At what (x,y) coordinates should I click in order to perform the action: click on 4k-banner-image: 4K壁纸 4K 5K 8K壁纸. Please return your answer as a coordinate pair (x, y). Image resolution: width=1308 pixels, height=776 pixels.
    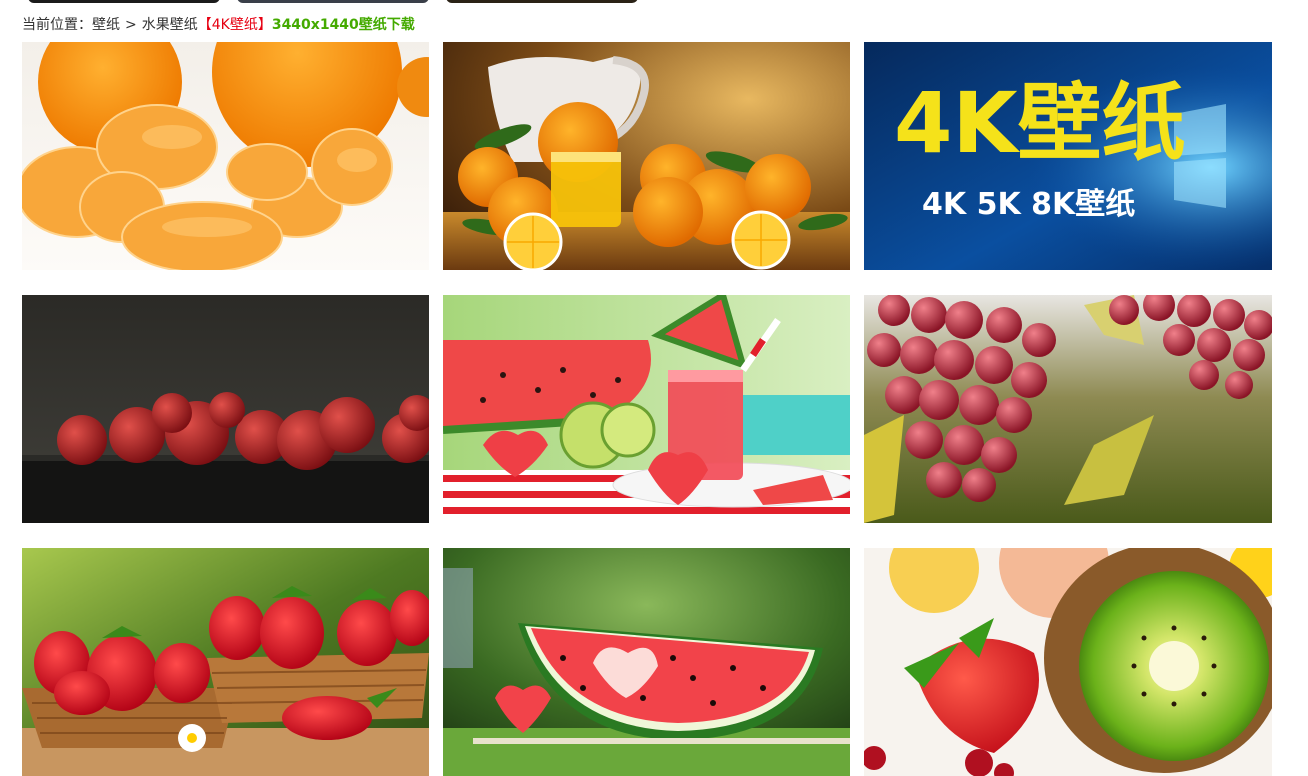
    Looking at the image, I should click on (1068, 156).